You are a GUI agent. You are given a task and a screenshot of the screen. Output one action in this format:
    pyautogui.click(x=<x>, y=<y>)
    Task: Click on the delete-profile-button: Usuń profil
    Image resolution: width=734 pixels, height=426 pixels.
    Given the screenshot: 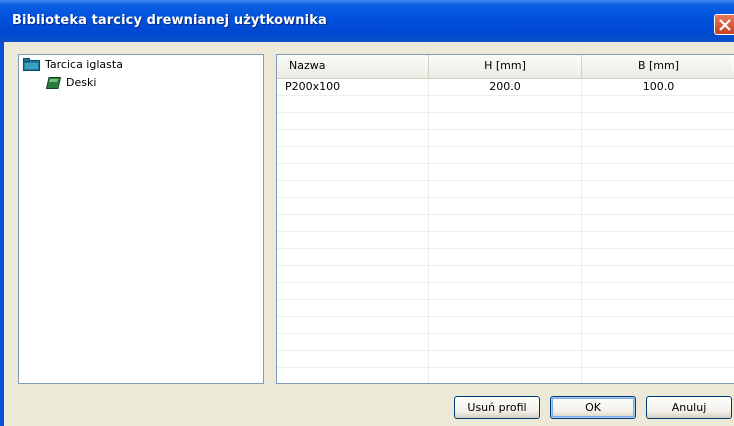 What is the action you would take?
    pyautogui.click(x=497, y=407)
    